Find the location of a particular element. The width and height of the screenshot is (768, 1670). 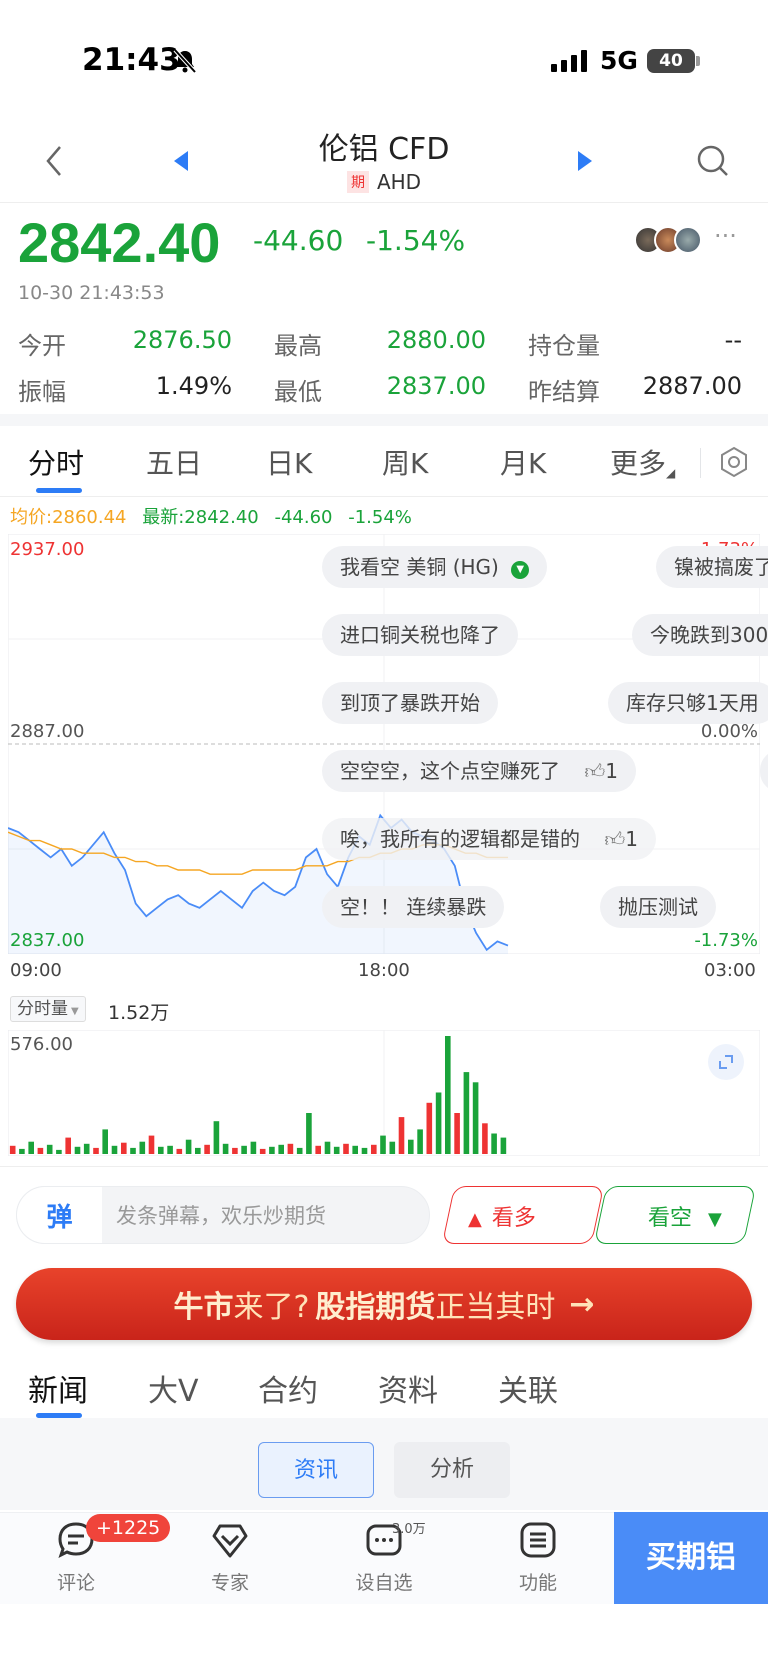

danmu-toggle: 弹 is located at coordinates (59, 1215).